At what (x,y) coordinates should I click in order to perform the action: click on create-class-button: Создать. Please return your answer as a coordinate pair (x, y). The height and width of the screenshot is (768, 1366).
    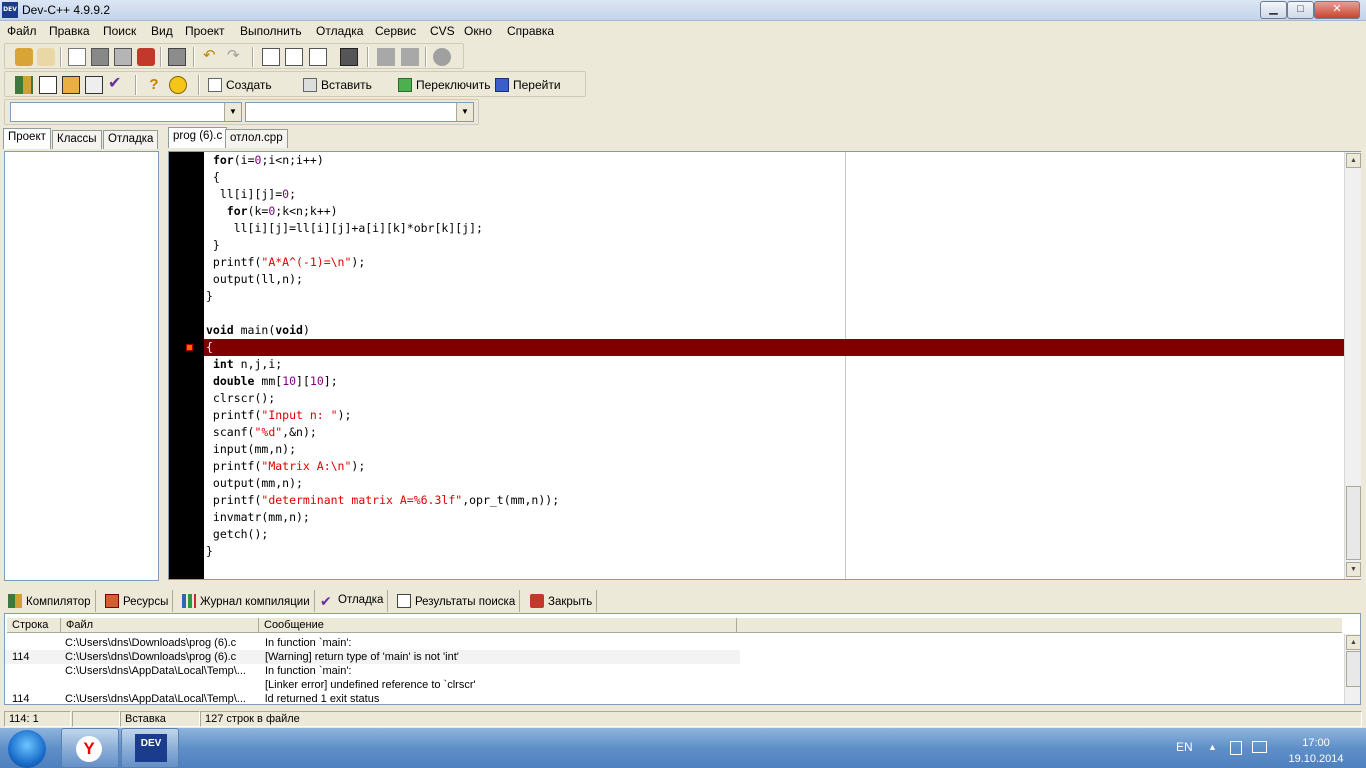
    Looking at the image, I should click on (240, 86).